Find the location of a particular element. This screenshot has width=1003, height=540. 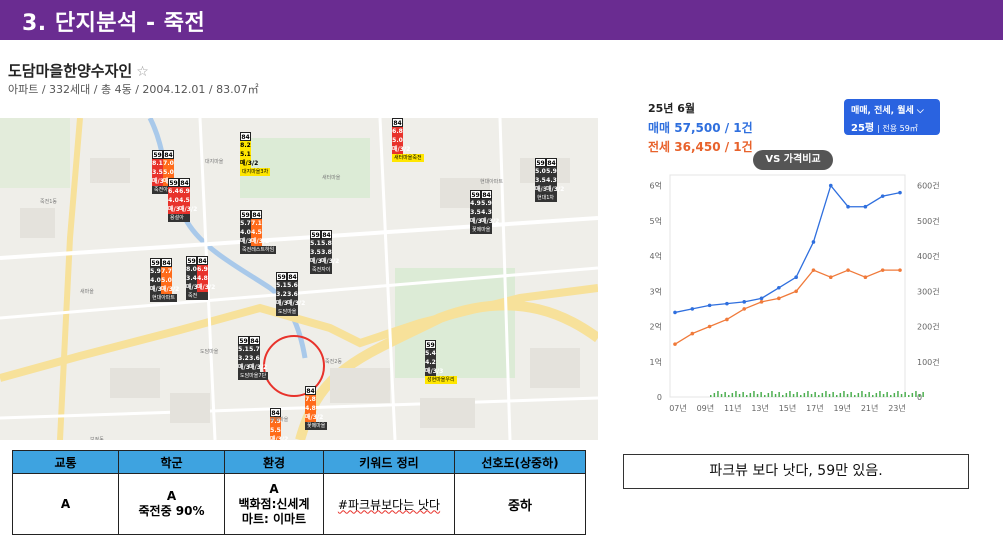

map-place-label: 보정동 is located at coordinates (97, 438).